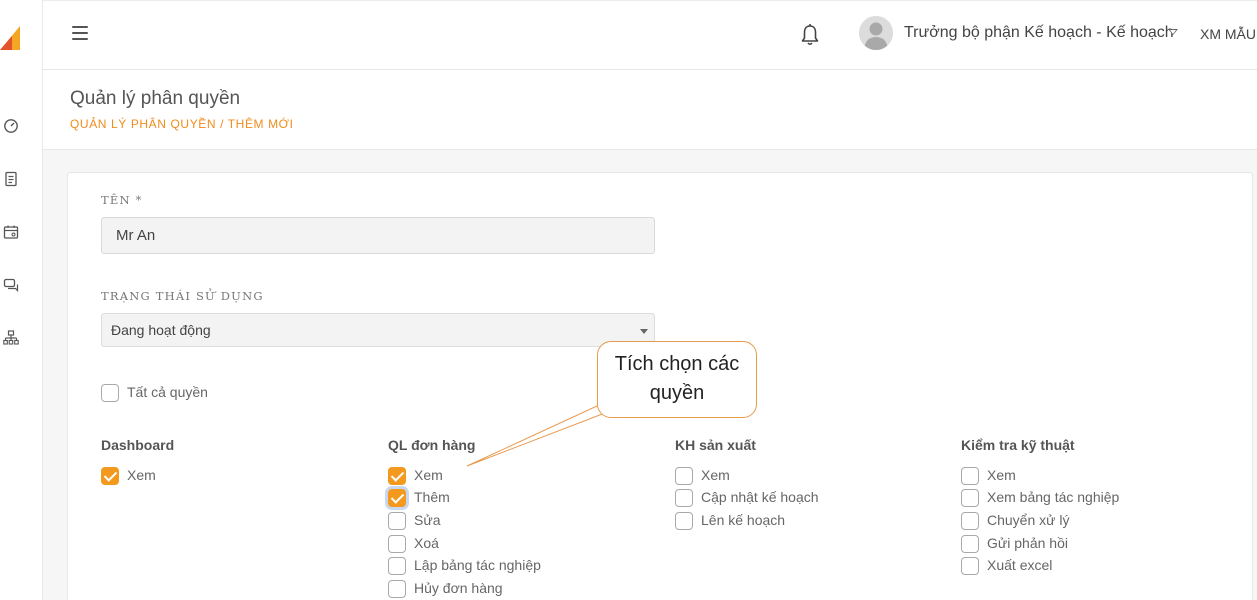 The height and width of the screenshot is (600, 1257). I want to click on caret-down-icon, so click(644, 331).